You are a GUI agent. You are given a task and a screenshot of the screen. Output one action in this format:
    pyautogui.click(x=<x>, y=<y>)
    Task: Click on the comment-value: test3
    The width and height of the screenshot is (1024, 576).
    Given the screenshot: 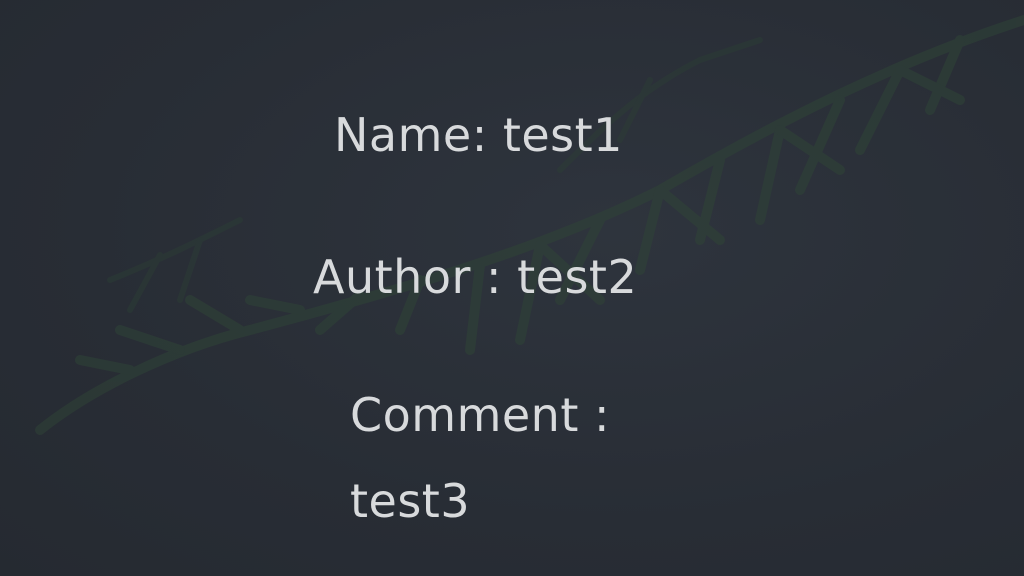 What is the action you would take?
    pyautogui.click(x=410, y=501)
    